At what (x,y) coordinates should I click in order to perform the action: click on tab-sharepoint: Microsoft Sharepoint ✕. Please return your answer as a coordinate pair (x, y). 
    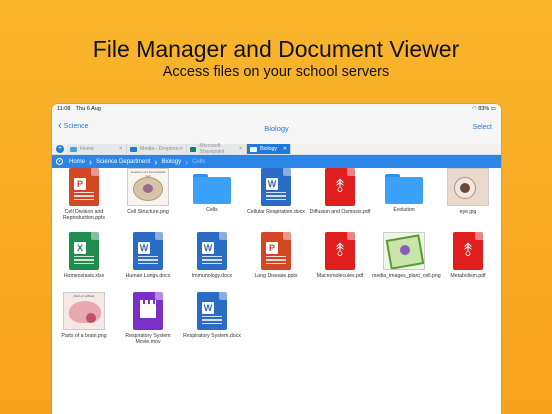
    Looking at the image, I should click on (217, 149).